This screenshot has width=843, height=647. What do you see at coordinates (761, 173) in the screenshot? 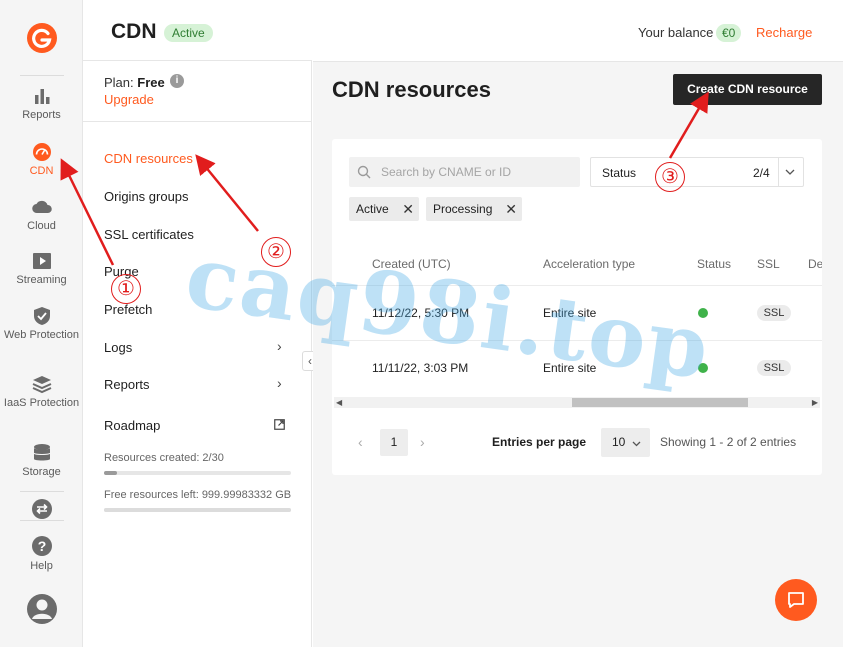
I see `status-filter-count: 2/4` at bounding box center [761, 173].